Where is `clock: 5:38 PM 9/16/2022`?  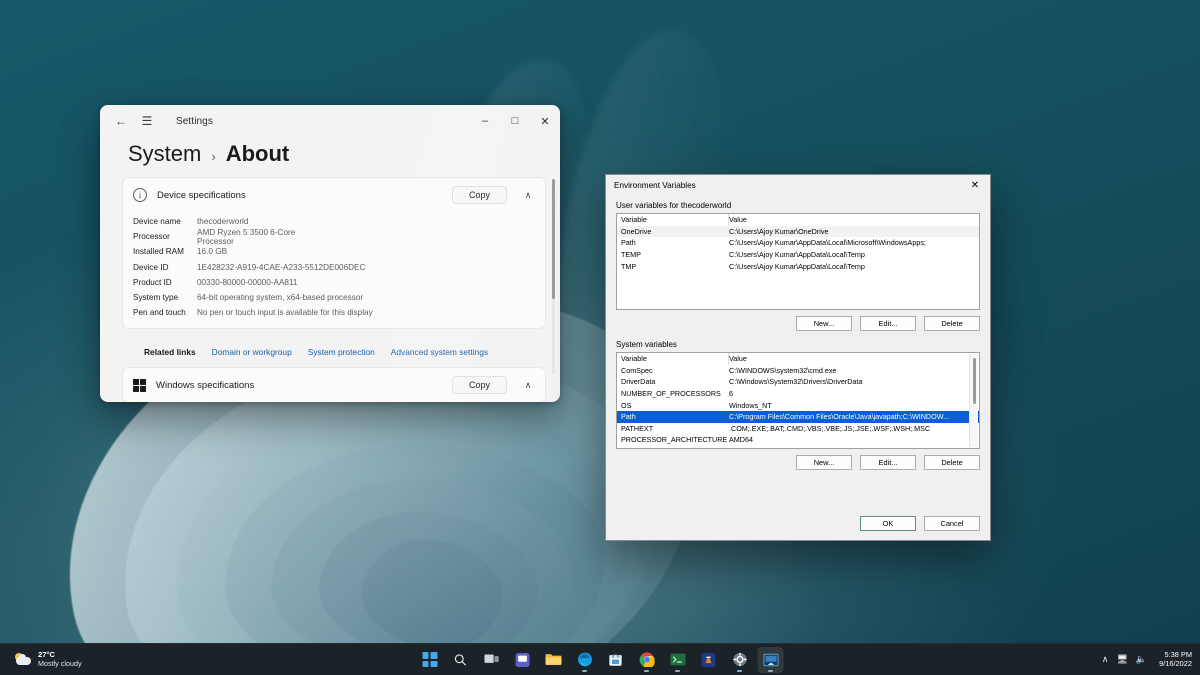
clock: 5:38 PM 9/16/2022 is located at coordinates (1173, 659).